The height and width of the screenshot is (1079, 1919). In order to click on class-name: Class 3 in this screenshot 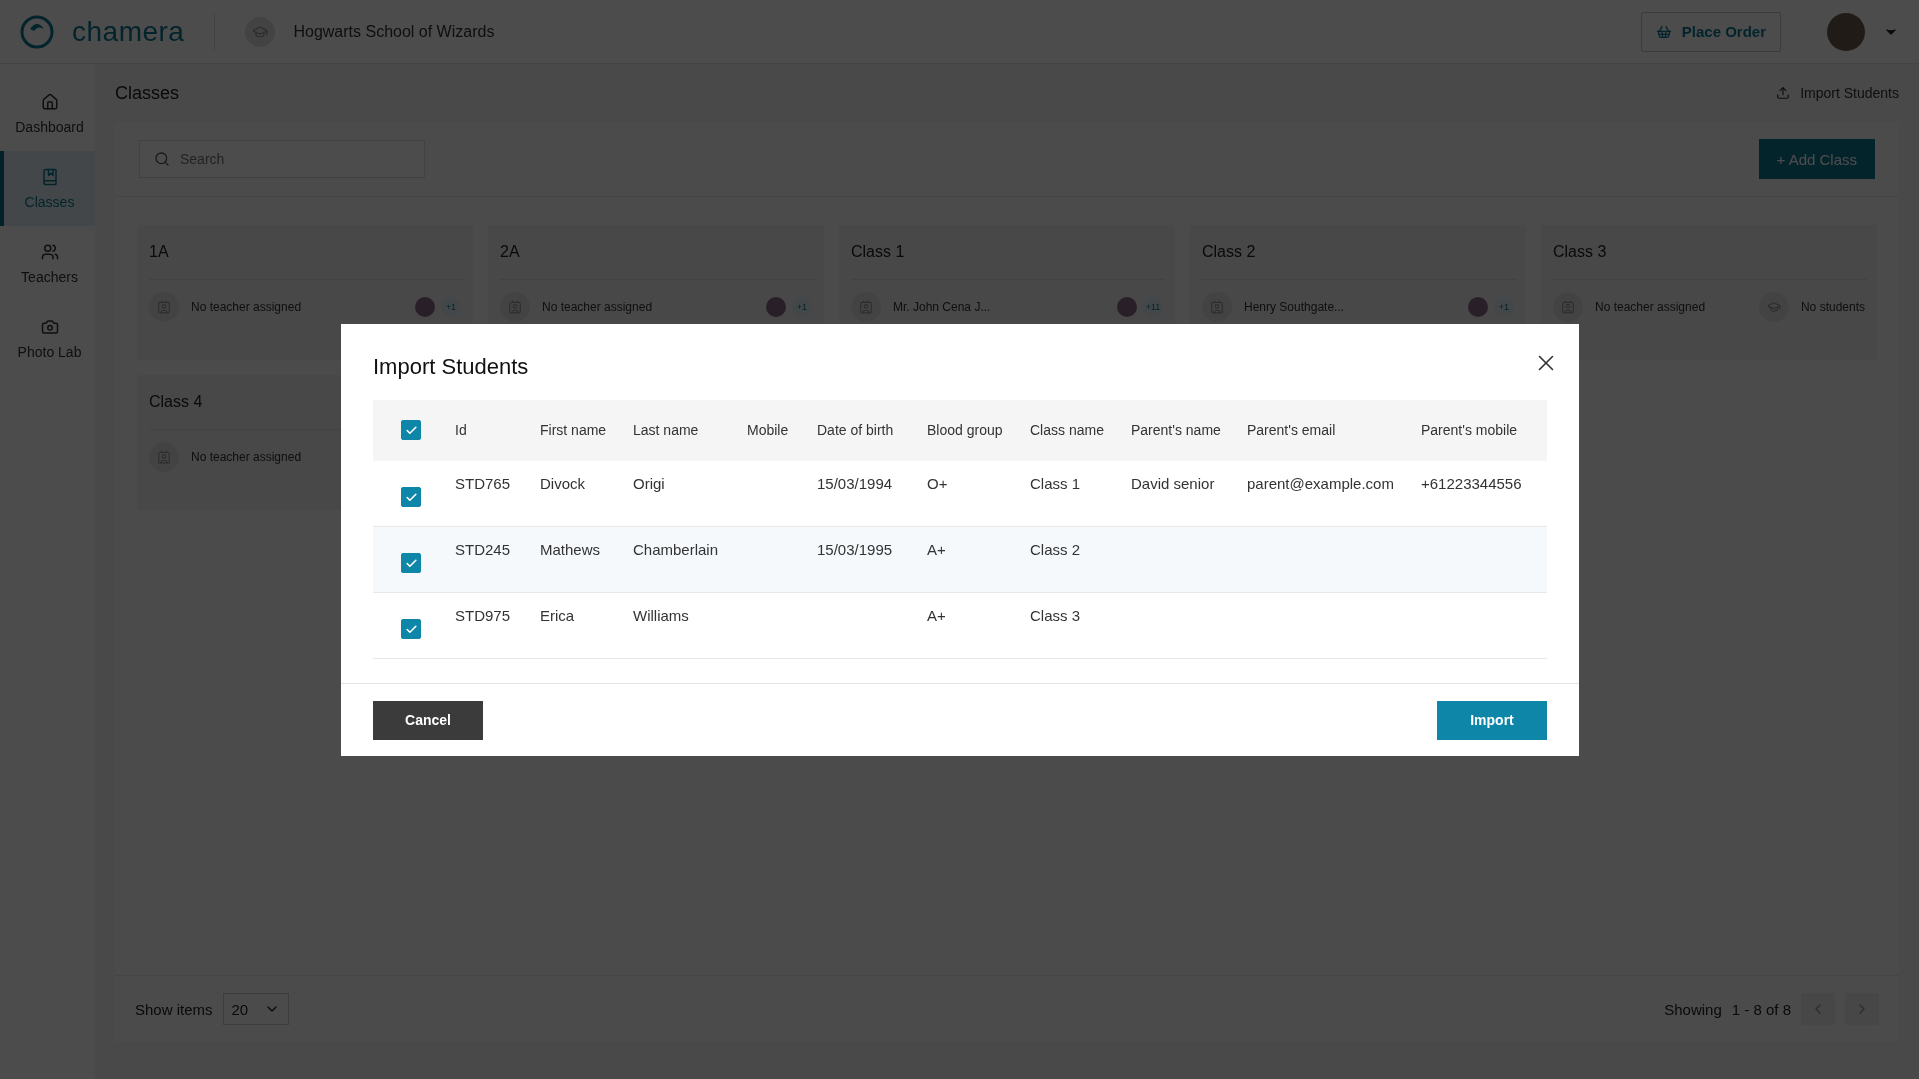, I will do `click(1580, 252)`.